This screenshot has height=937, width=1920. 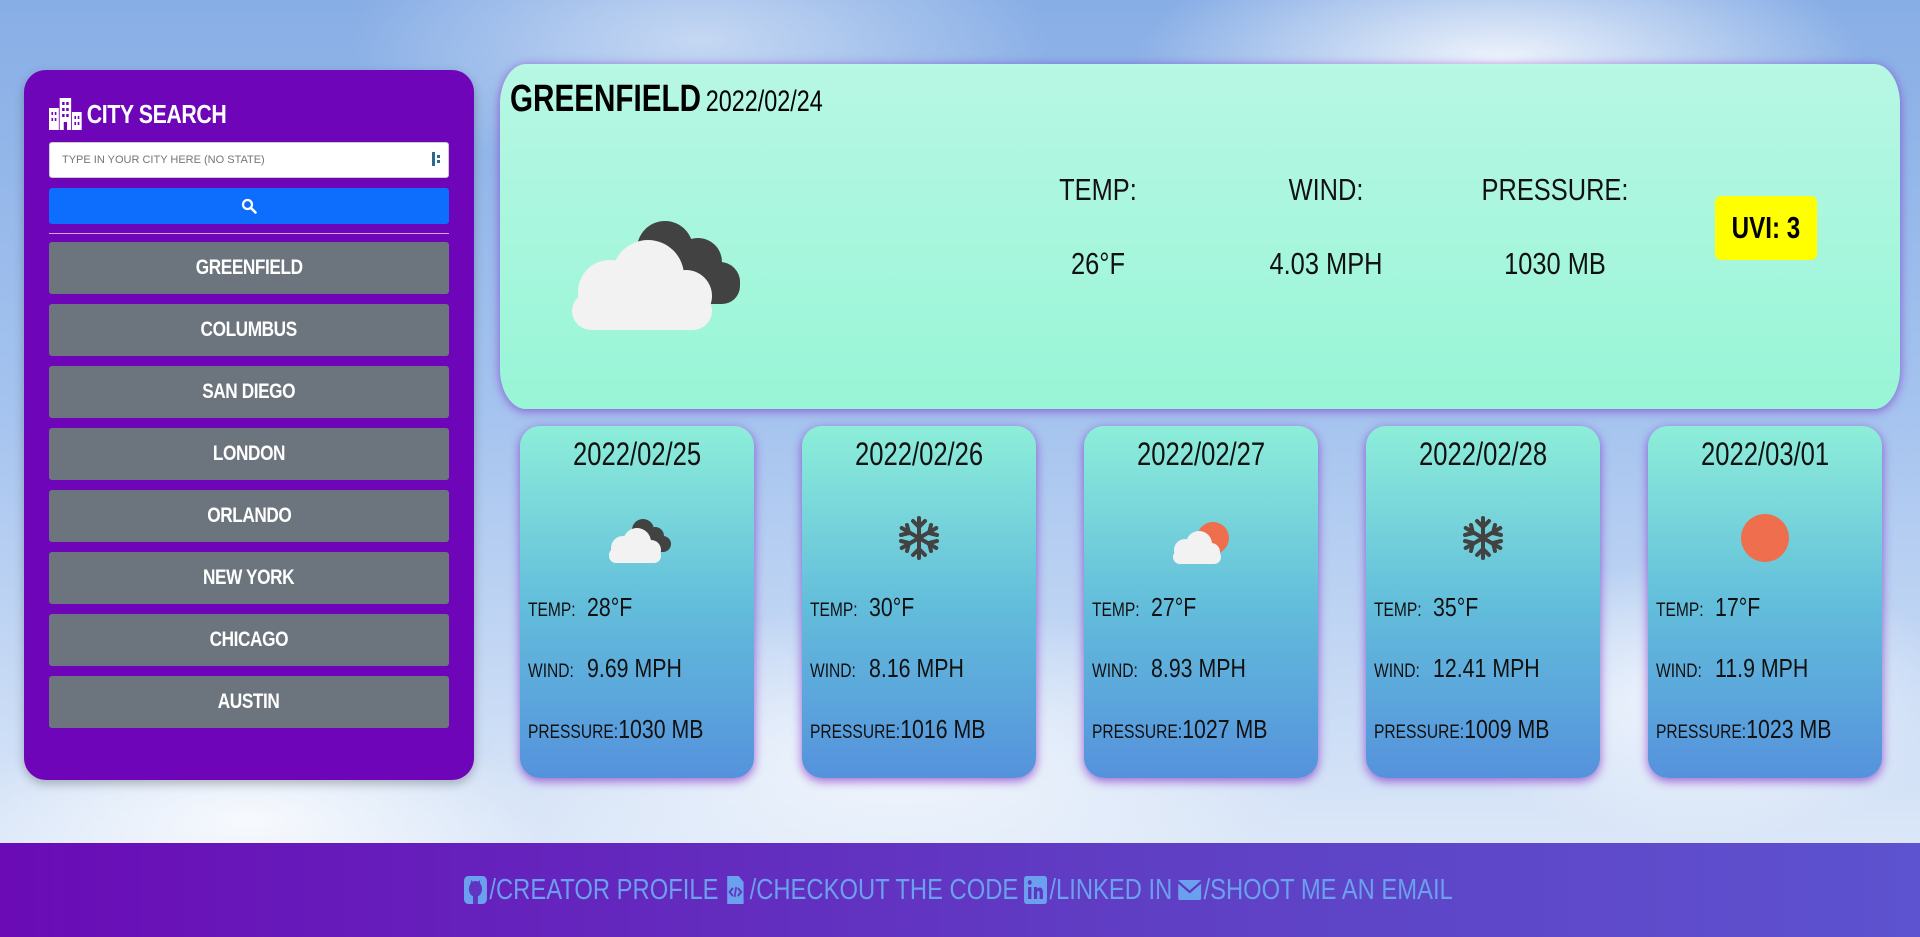 What do you see at coordinates (1507, 729) in the screenshot?
I see `pressure-value: 1009 MB` at bounding box center [1507, 729].